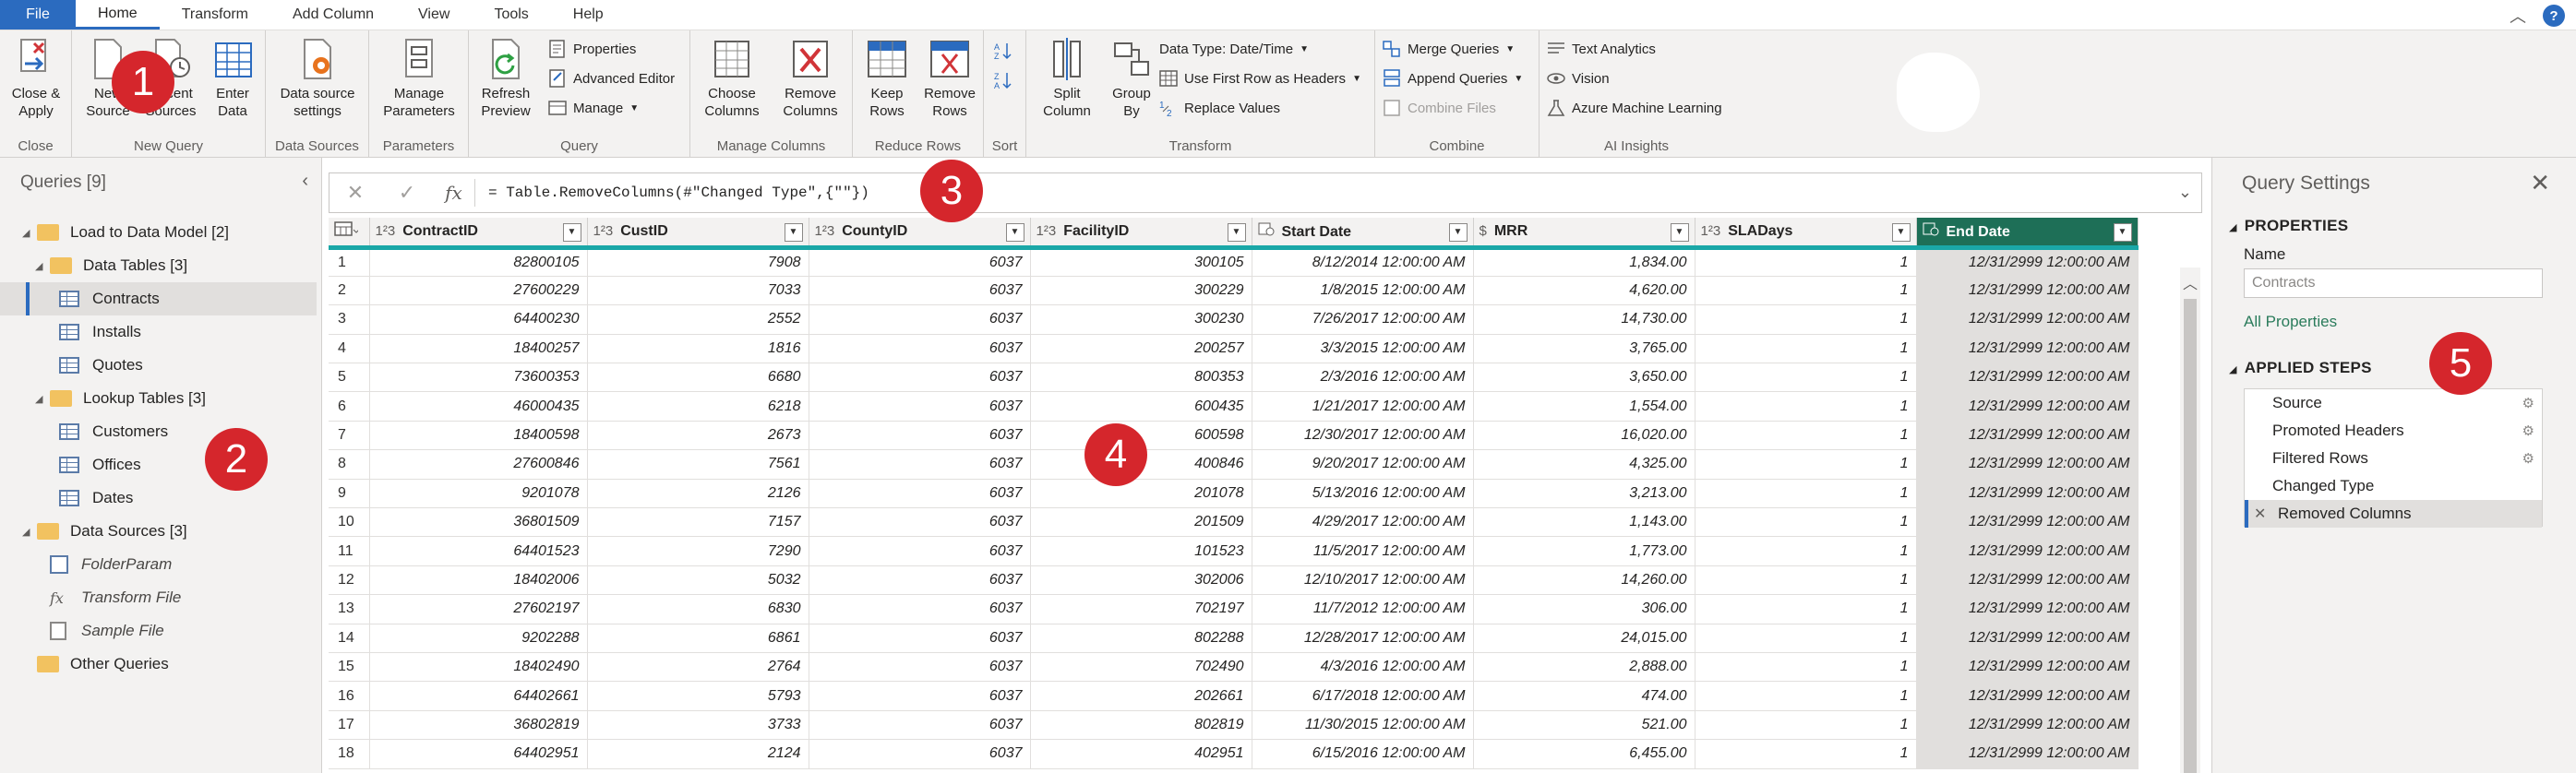 This screenshot has height=773, width=2576. I want to click on row-number: 7, so click(350, 436).